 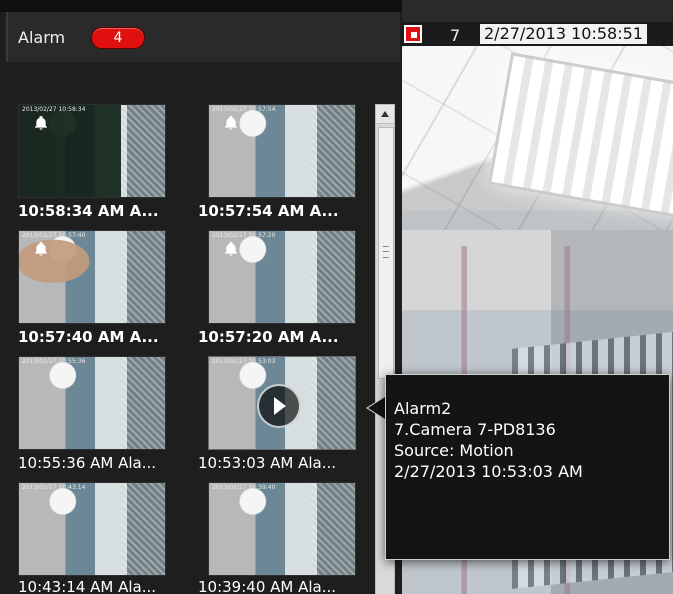 I want to click on tooltip-pointer, so click(x=375, y=408).